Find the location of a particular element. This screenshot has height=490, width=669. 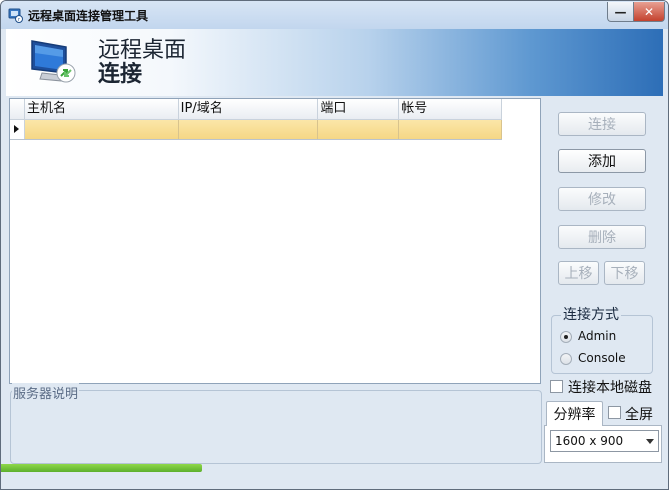

window-title: 远程桌面连接管理工具 is located at coordinates (88, 16).